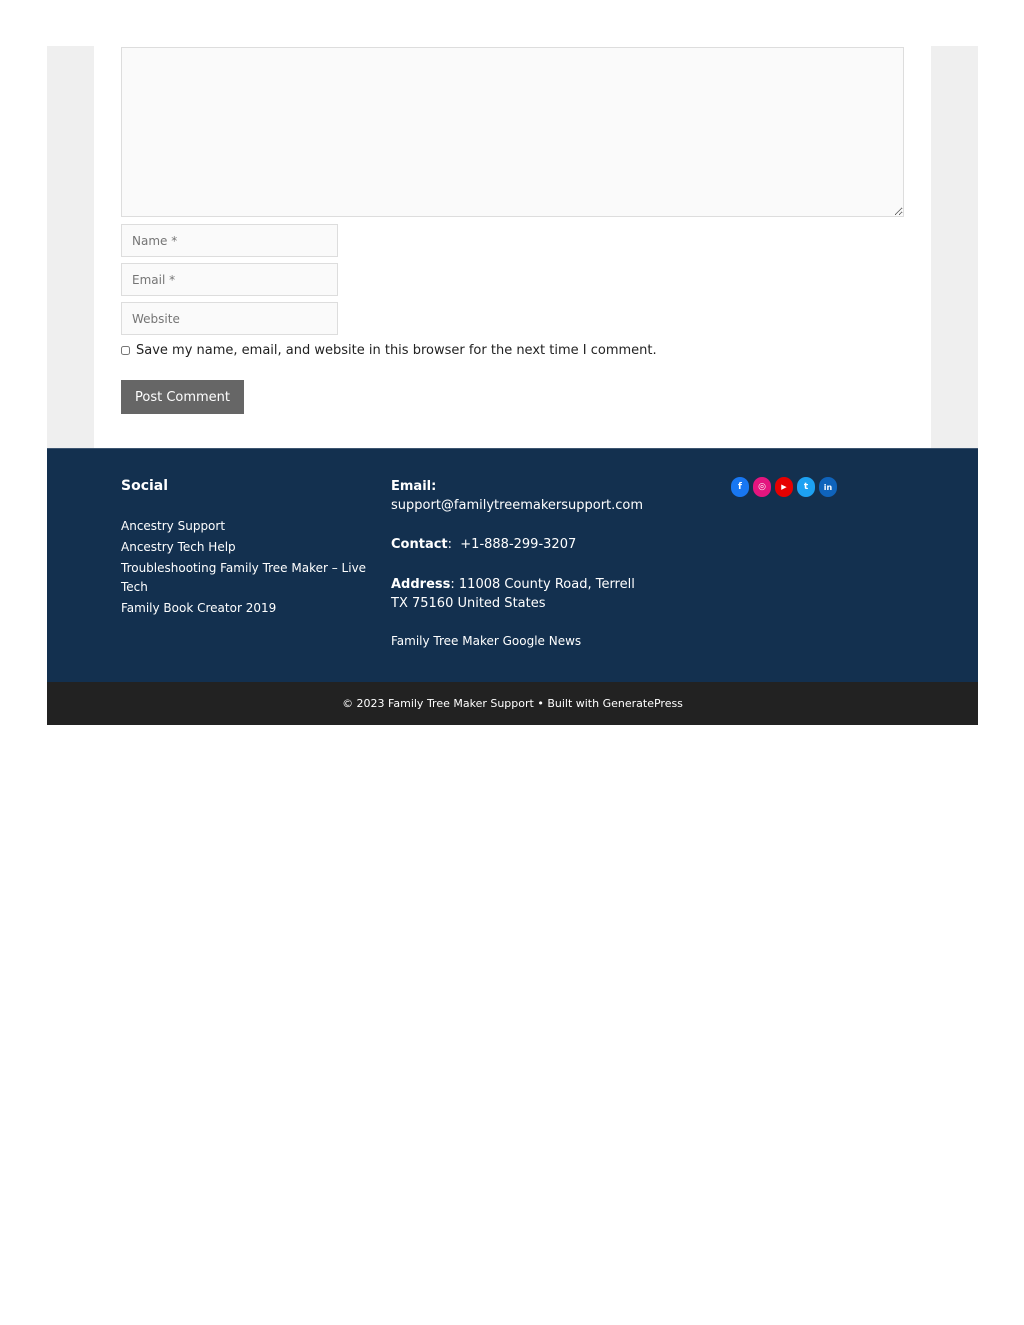 The image size is (1024, 1325). Describe the element at coordinates (125, 350) in the screenshot. I see `save-info-checkbox` at that location.